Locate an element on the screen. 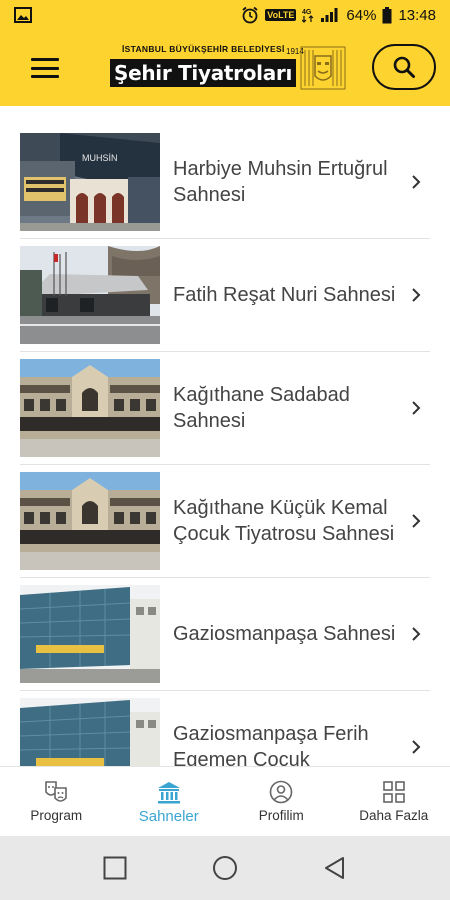 The height and width of the screenshot is (900, 450). alarm-icon is located at coordinates (250, 15).